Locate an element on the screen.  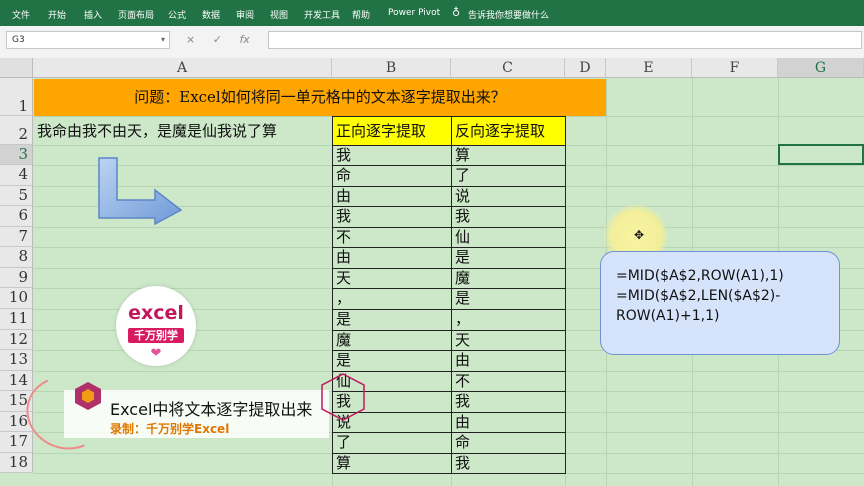
row-header-11: 11 is located at coordinates (16, 319).